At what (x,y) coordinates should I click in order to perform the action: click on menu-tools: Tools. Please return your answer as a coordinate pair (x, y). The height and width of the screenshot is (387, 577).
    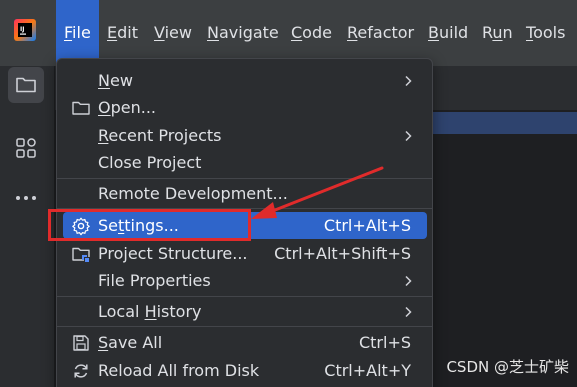
    Looking at the image, I should click on (545, 33).